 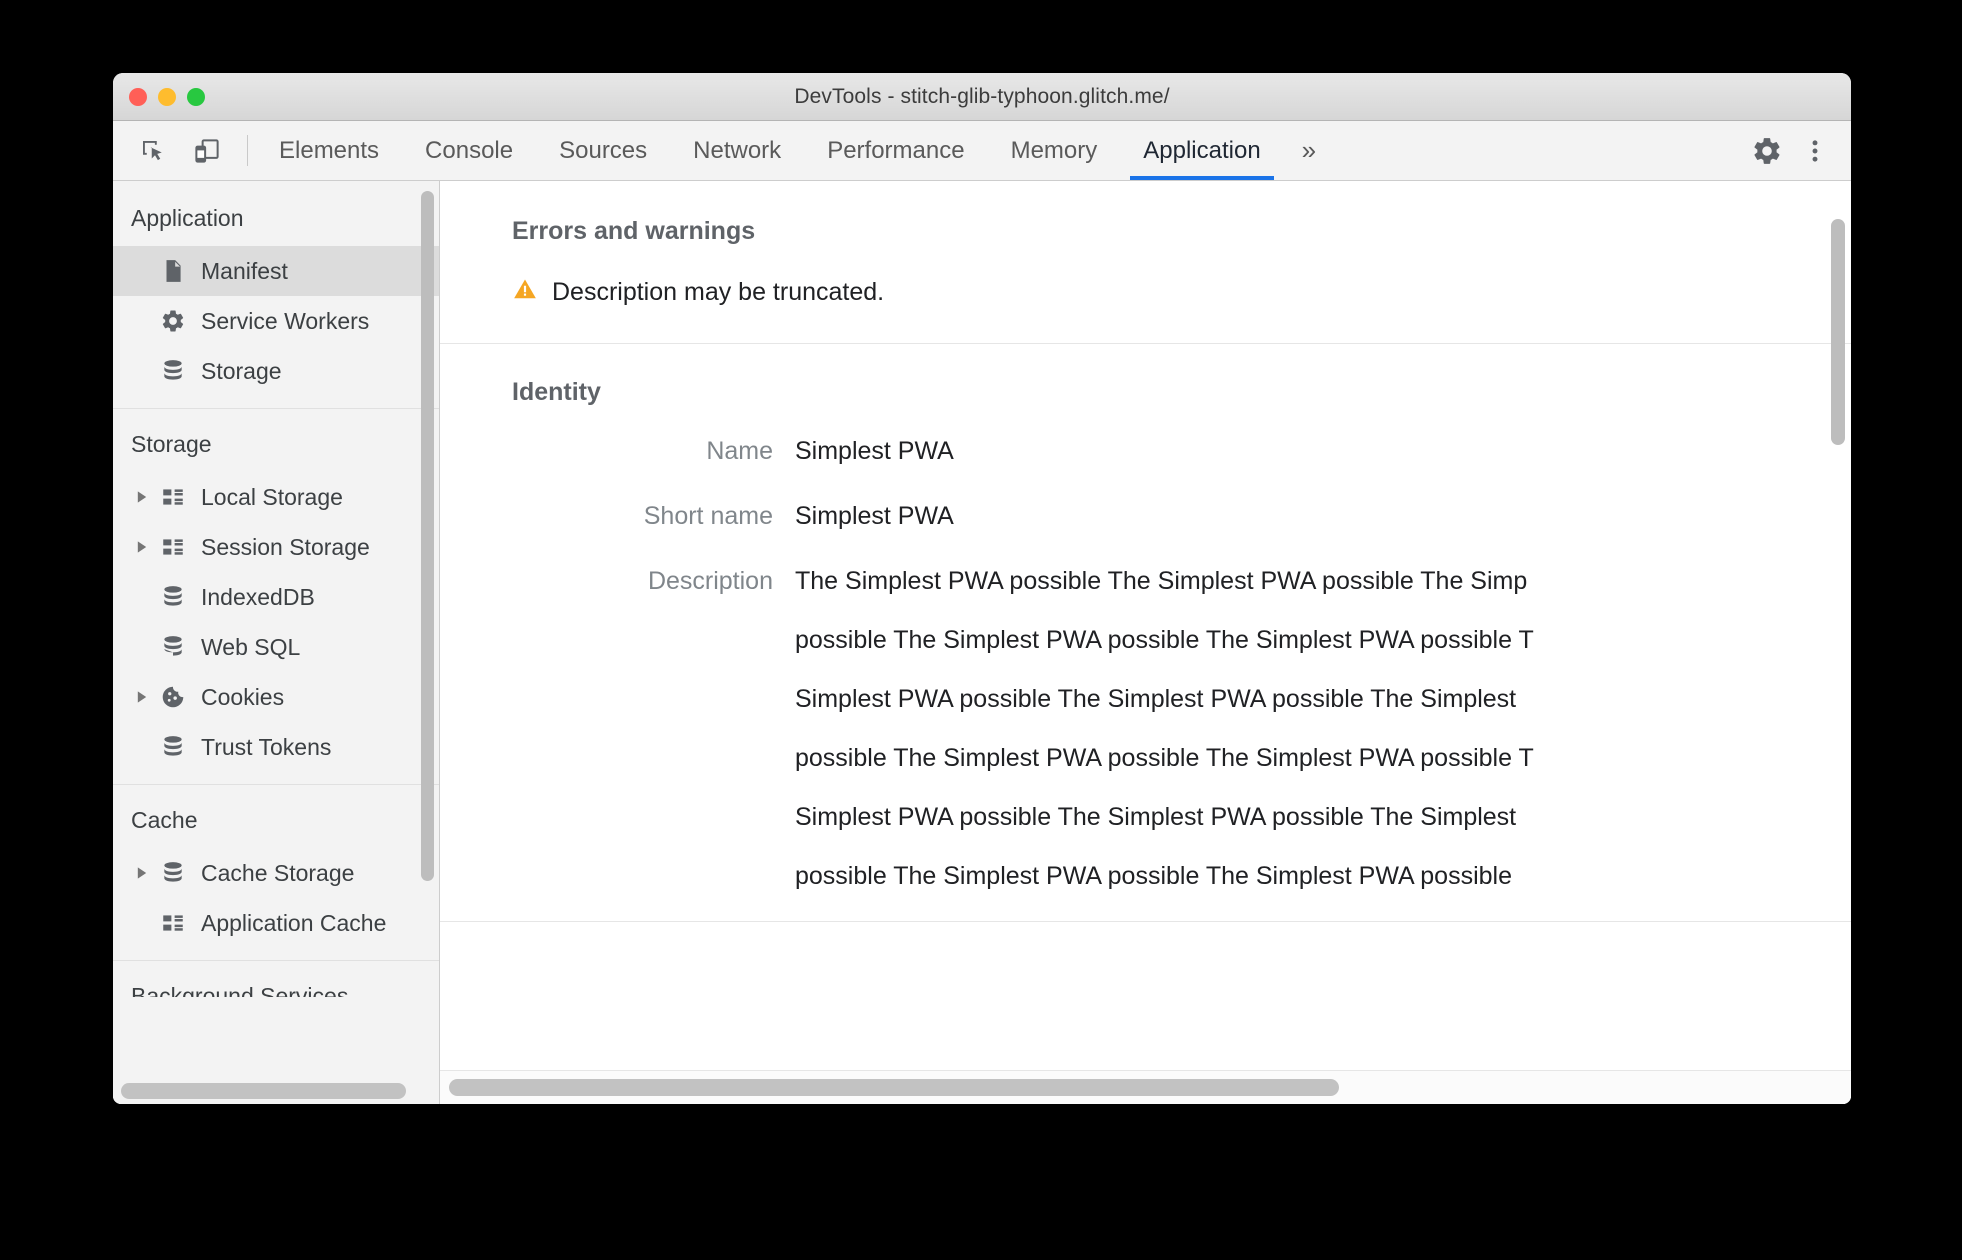 I want to click on toolbar-icon-group, so click(x=182, y=150).